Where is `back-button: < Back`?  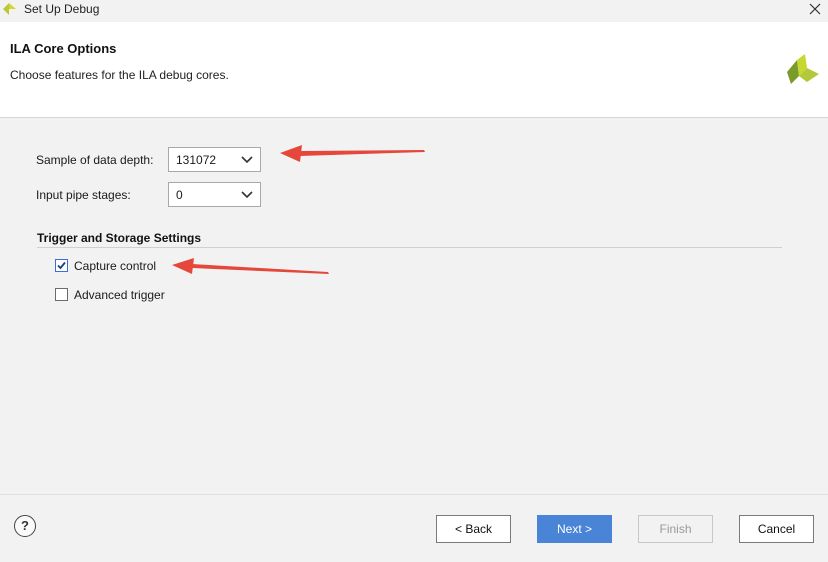 back-button: < Back is located at coordinates (473, 529).